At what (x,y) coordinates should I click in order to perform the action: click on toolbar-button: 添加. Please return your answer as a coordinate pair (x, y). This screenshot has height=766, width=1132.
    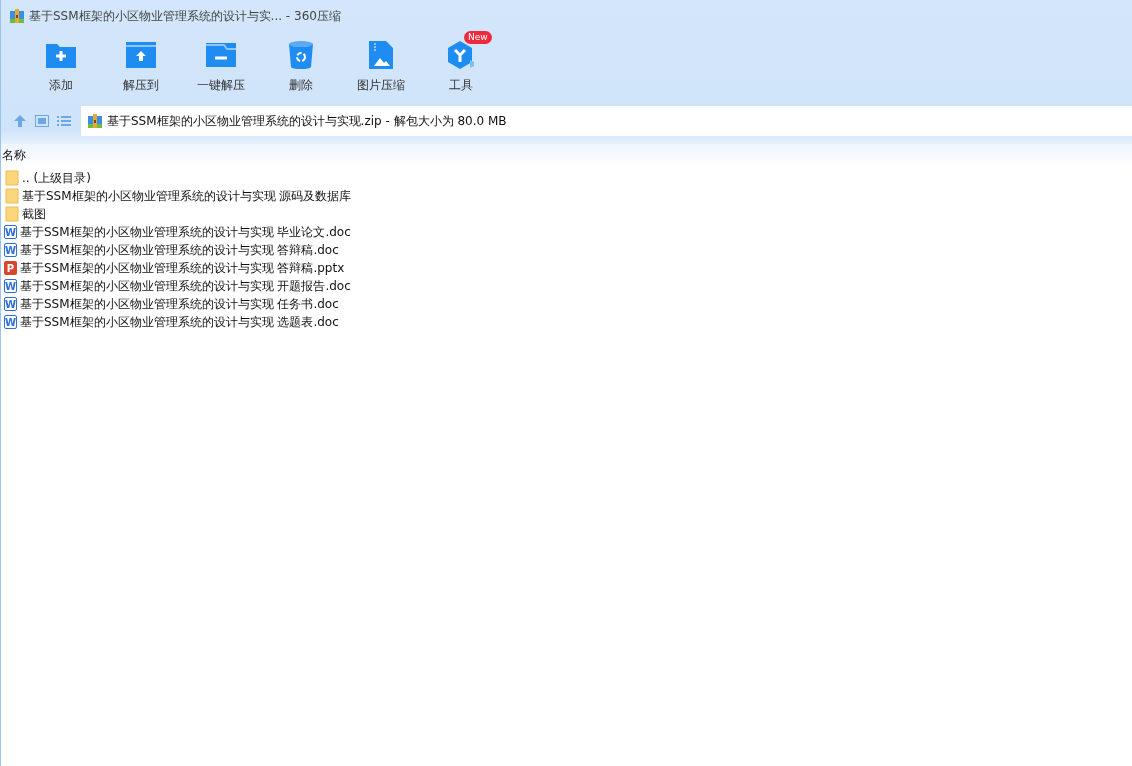
    Looking at the image, I should click on (61, 66).